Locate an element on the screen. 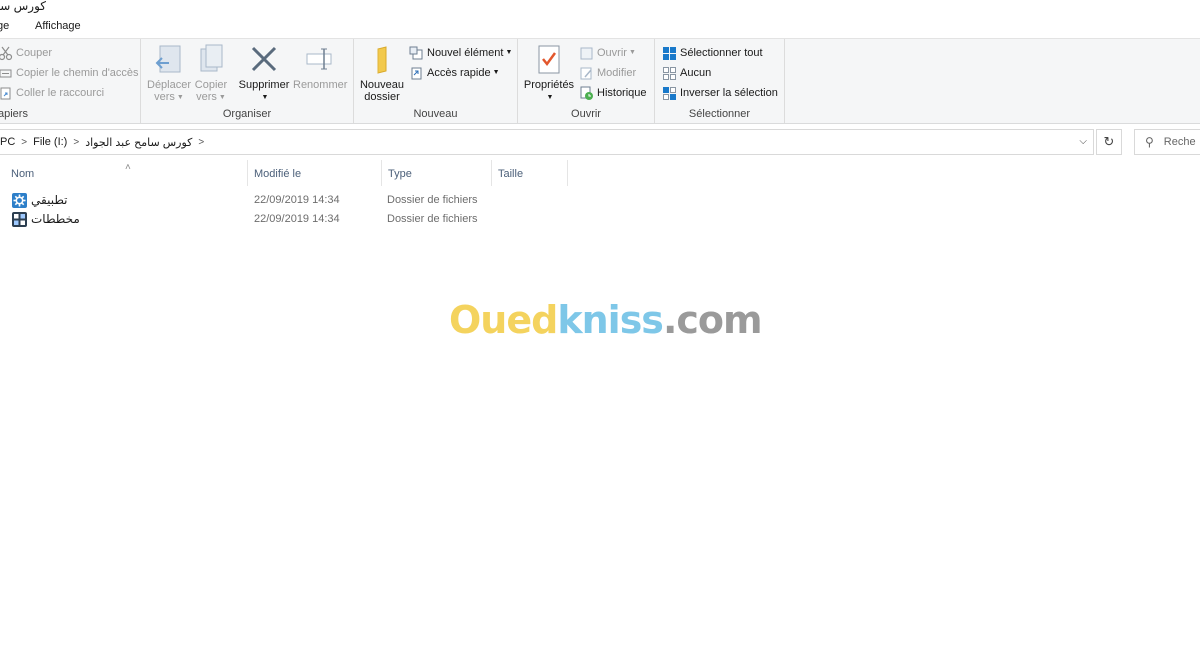 The width and height of the screenshot is (1200, 648). proprietes-button: Propriétés ▼ is located at coordinates (549, 74).